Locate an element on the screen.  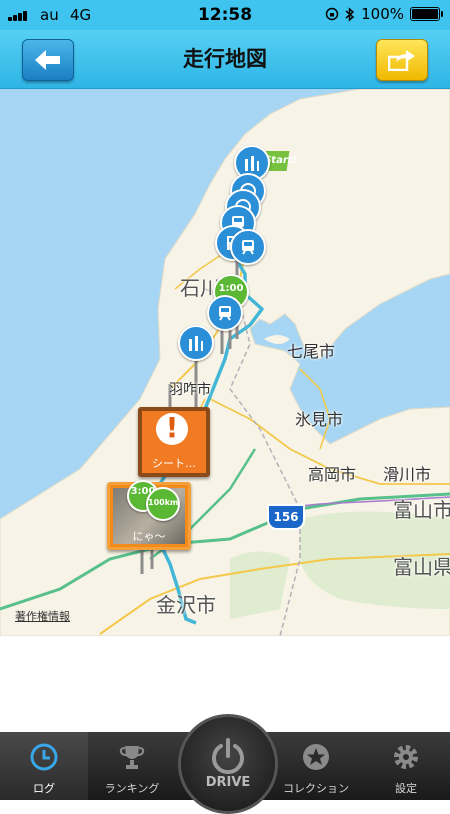
star-medal-icon is located at coordinates (316, 757).